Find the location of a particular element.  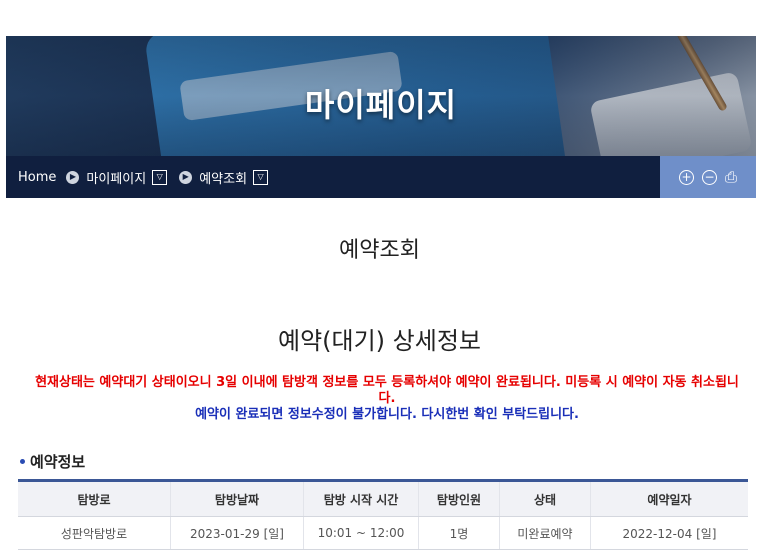

column-header: 탐방날짜 is located at coordinates (237, 498).